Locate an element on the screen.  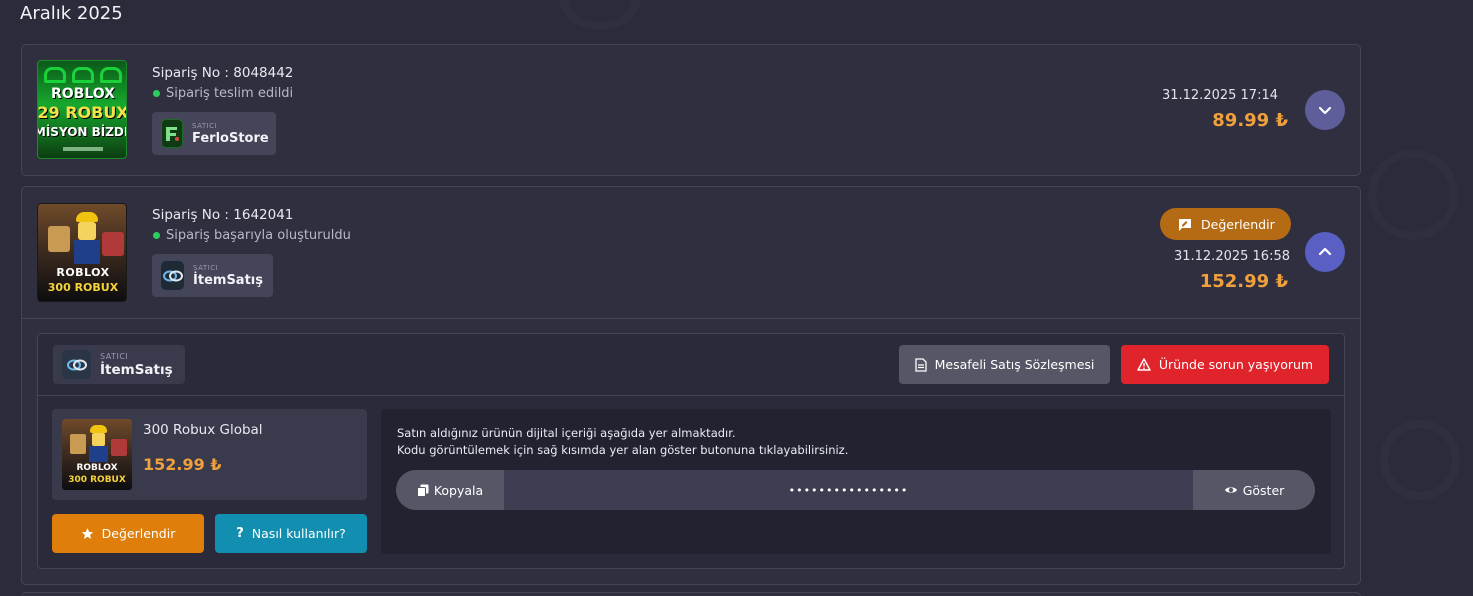
product-name: 300 Robux Global is located at coordinates (203, 430).